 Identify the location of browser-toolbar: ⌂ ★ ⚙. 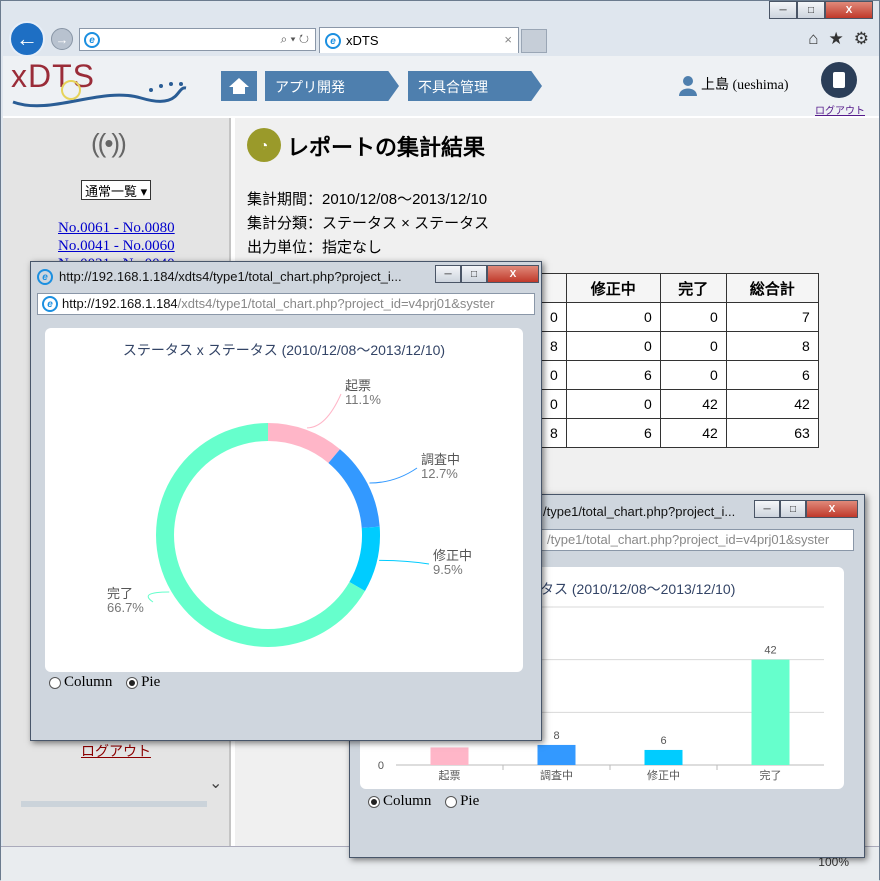
(838, 39).